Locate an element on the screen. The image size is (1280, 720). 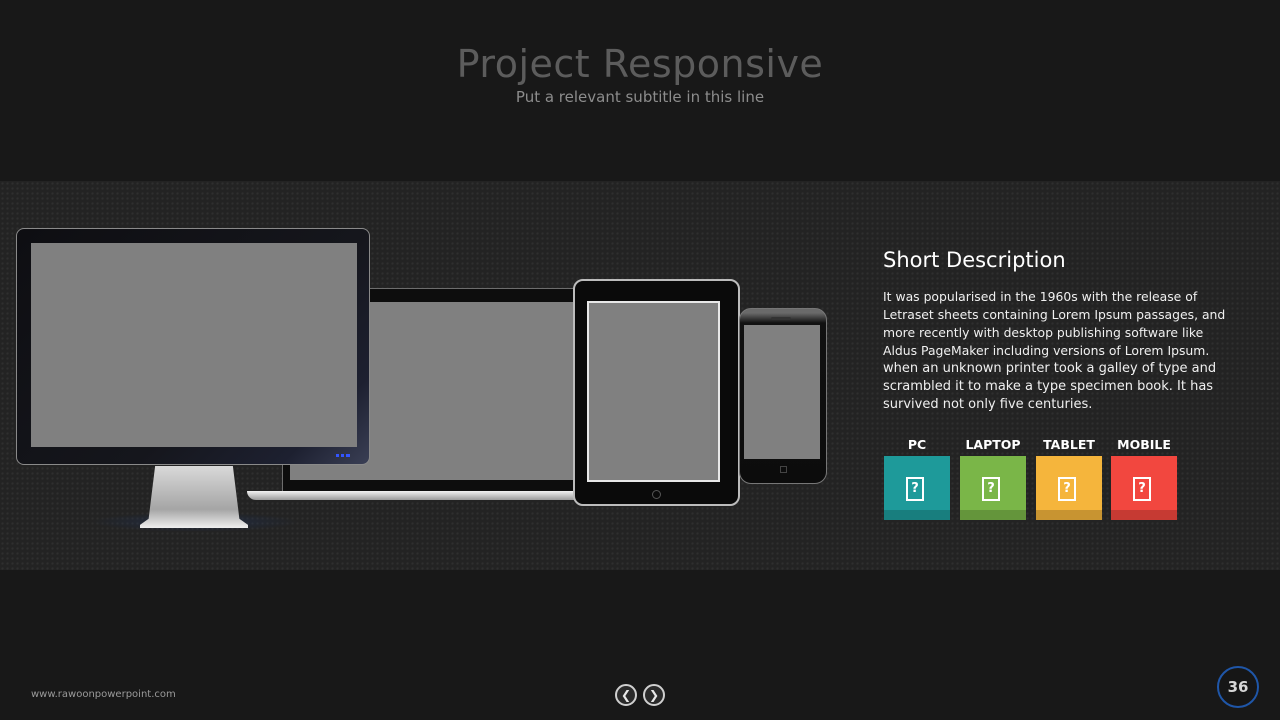
tile-pc: PC ? is located at coordinates (917, 478).